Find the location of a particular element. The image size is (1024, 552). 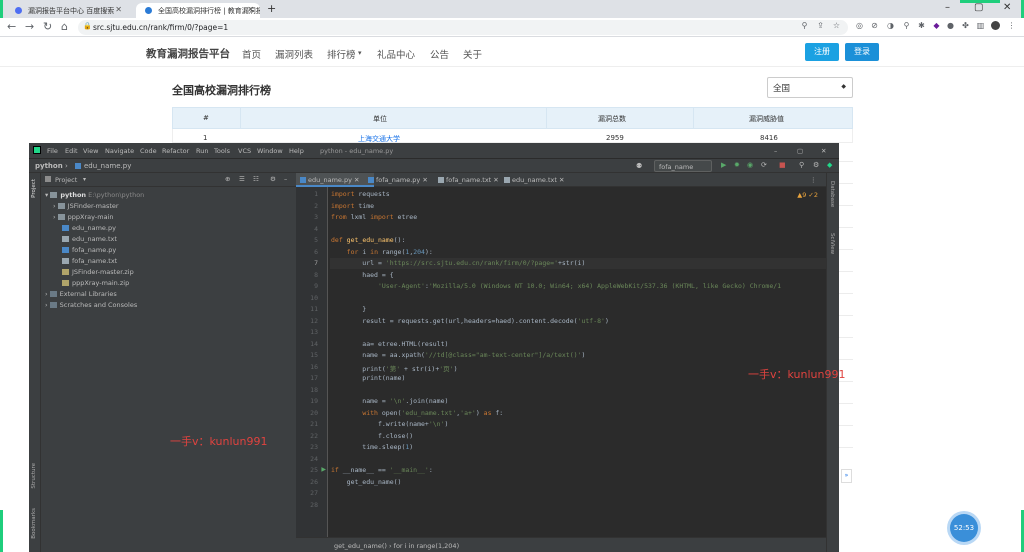

project-panel-title: Project is located at coordinates (66, 180).